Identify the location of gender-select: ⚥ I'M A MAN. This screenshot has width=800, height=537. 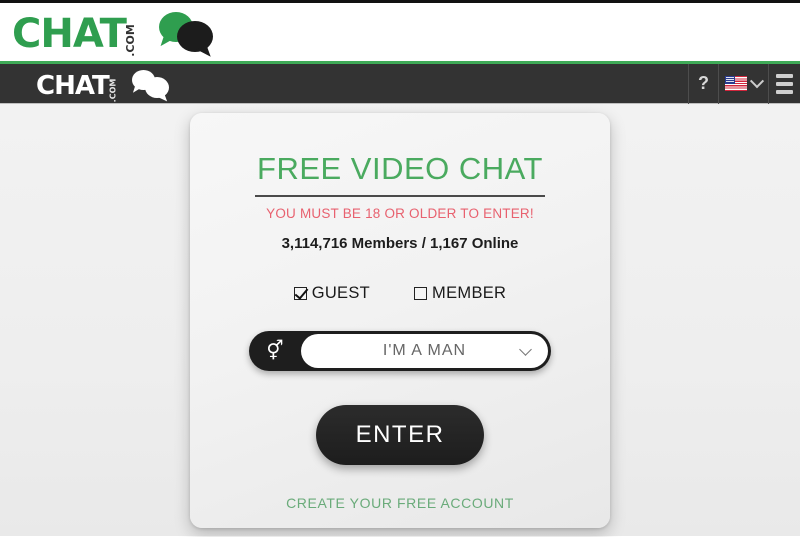
(400, 351).